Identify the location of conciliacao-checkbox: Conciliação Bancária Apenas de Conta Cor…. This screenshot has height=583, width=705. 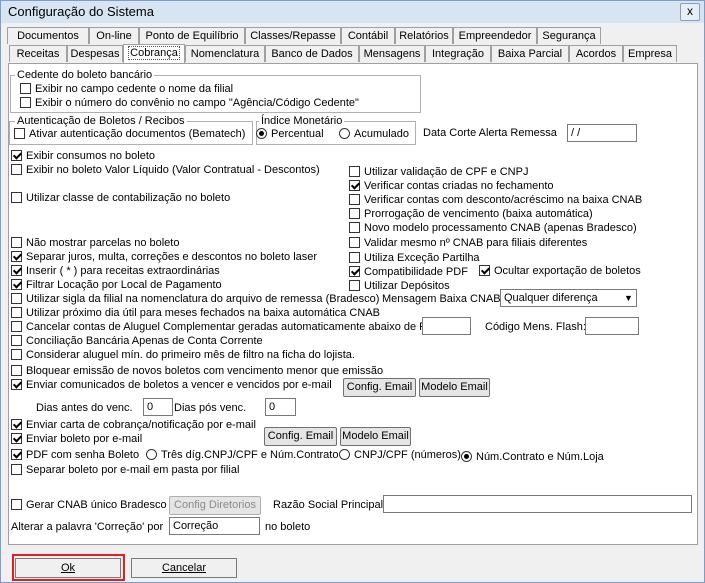
(137, 341).